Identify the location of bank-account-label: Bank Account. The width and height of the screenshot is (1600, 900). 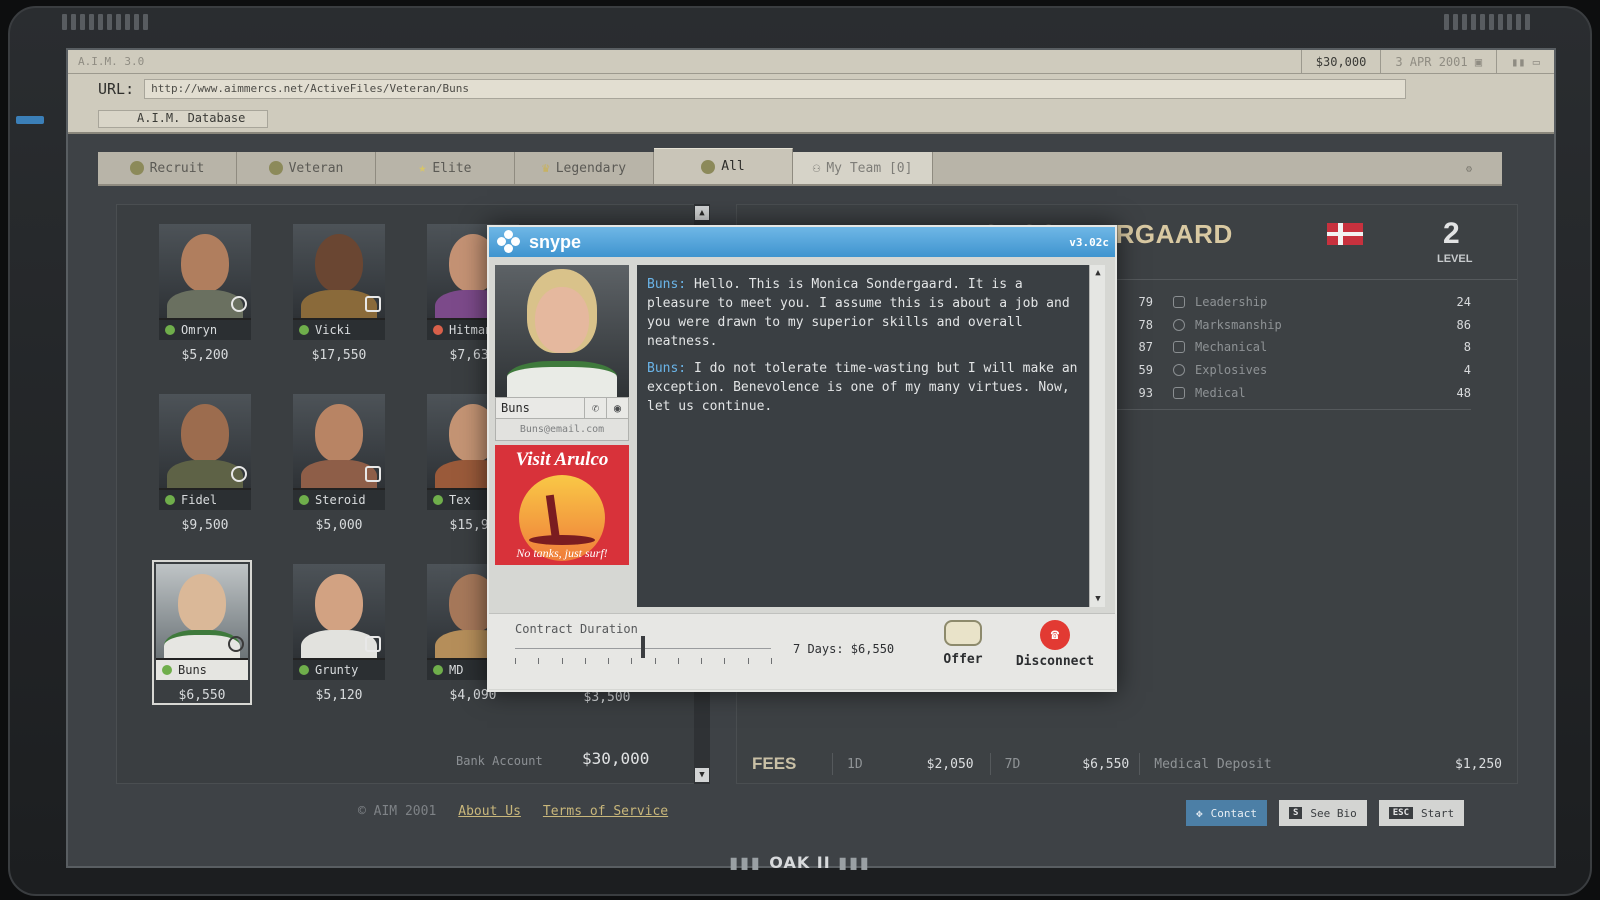
(499, 761).